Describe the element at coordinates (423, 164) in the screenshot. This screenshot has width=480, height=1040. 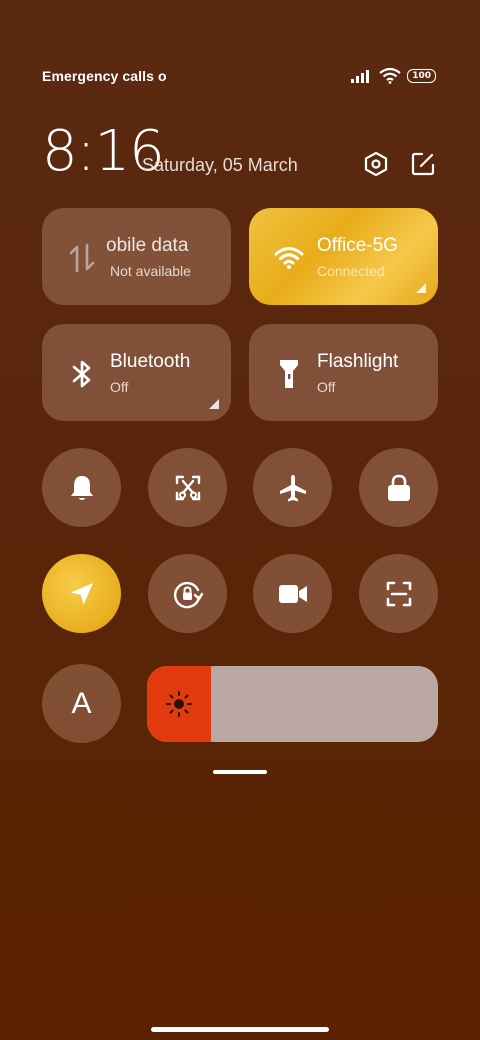
I see `edit-icon` at that location.